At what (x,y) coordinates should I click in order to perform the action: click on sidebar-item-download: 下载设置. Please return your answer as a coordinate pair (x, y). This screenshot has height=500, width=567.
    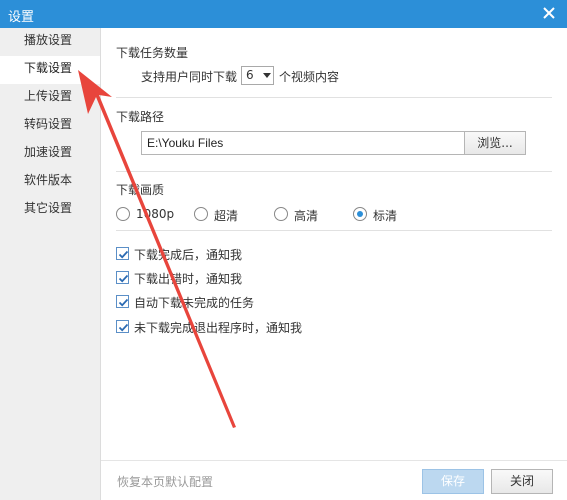
    Looking at the image, I should click on (50, 70).